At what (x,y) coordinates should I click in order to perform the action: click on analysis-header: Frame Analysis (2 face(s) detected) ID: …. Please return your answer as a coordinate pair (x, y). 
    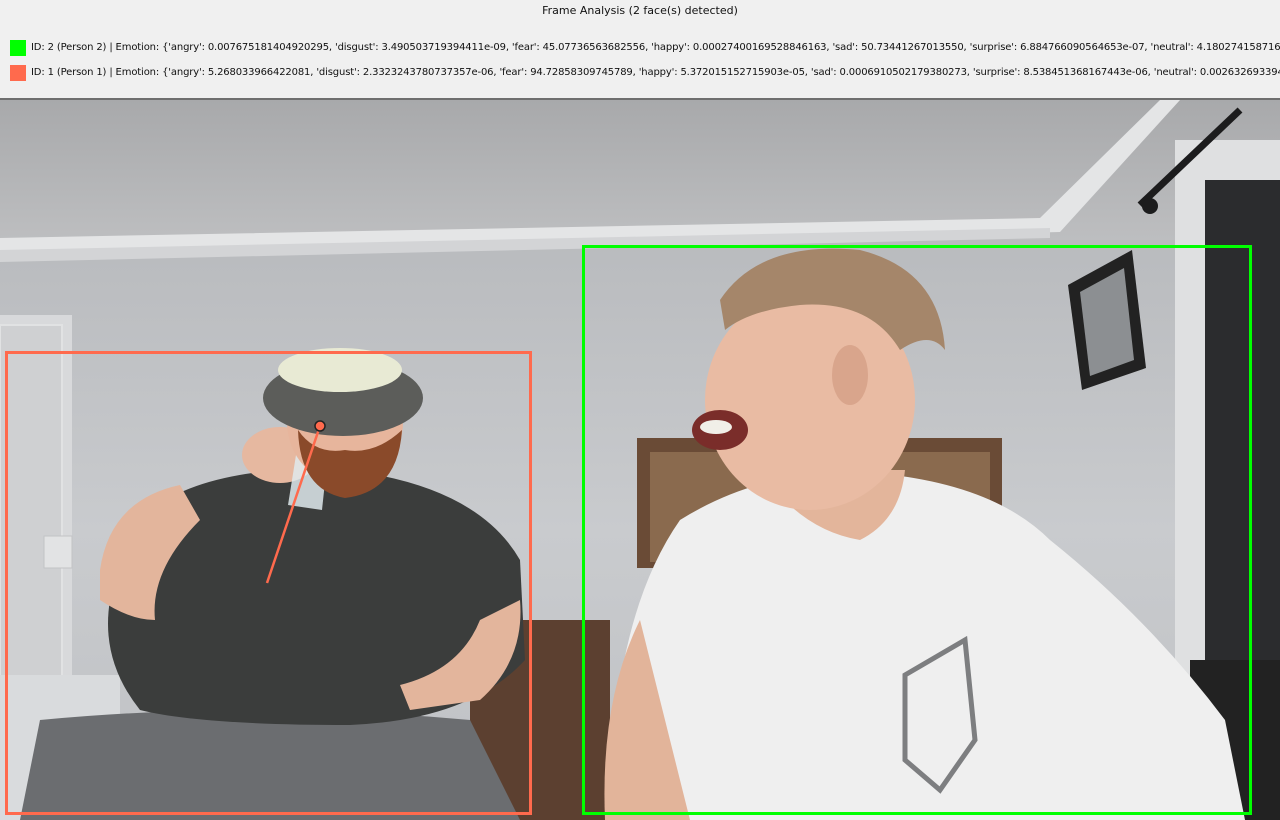
    Looking at the image, I should click on (640, 50).